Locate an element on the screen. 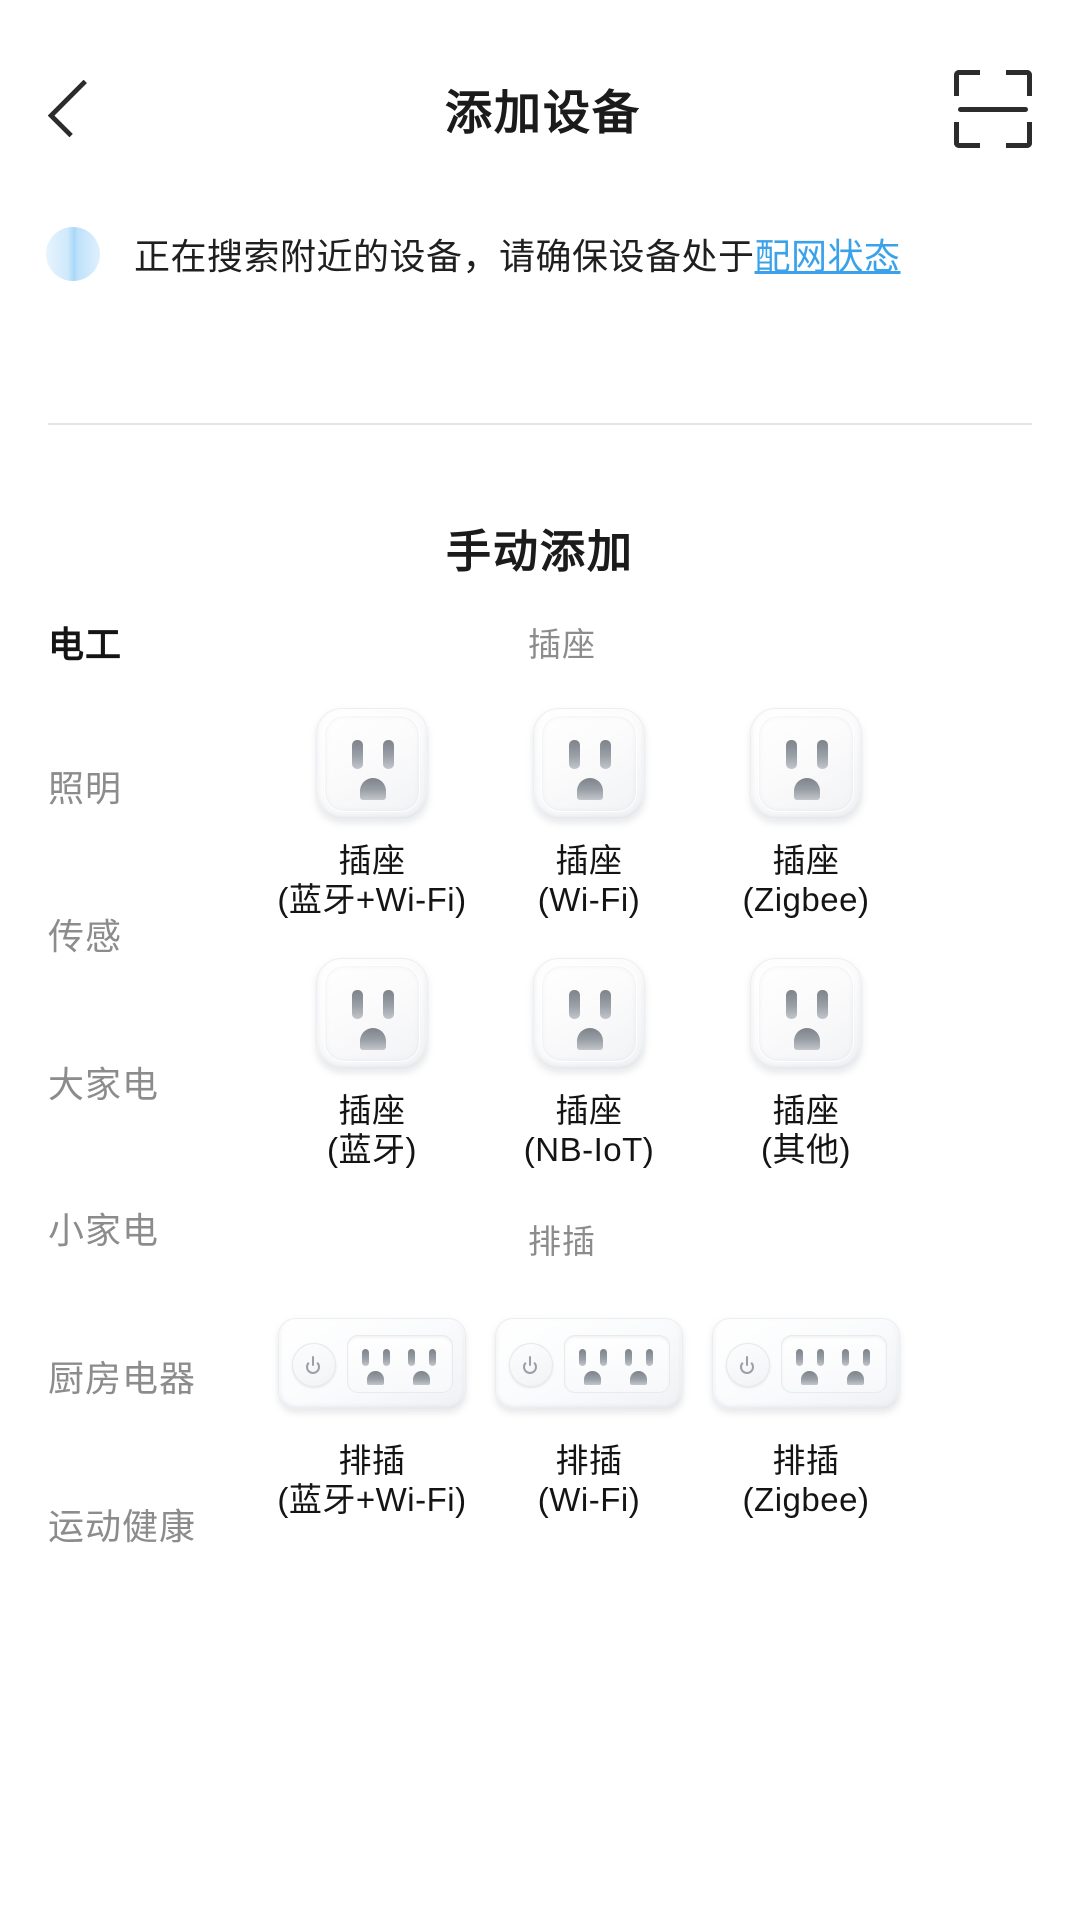 The height and width of the screenshot is (1920, 1080). product-label: 排插 (Wi-Fi) is located at coordinates (589, 1481).